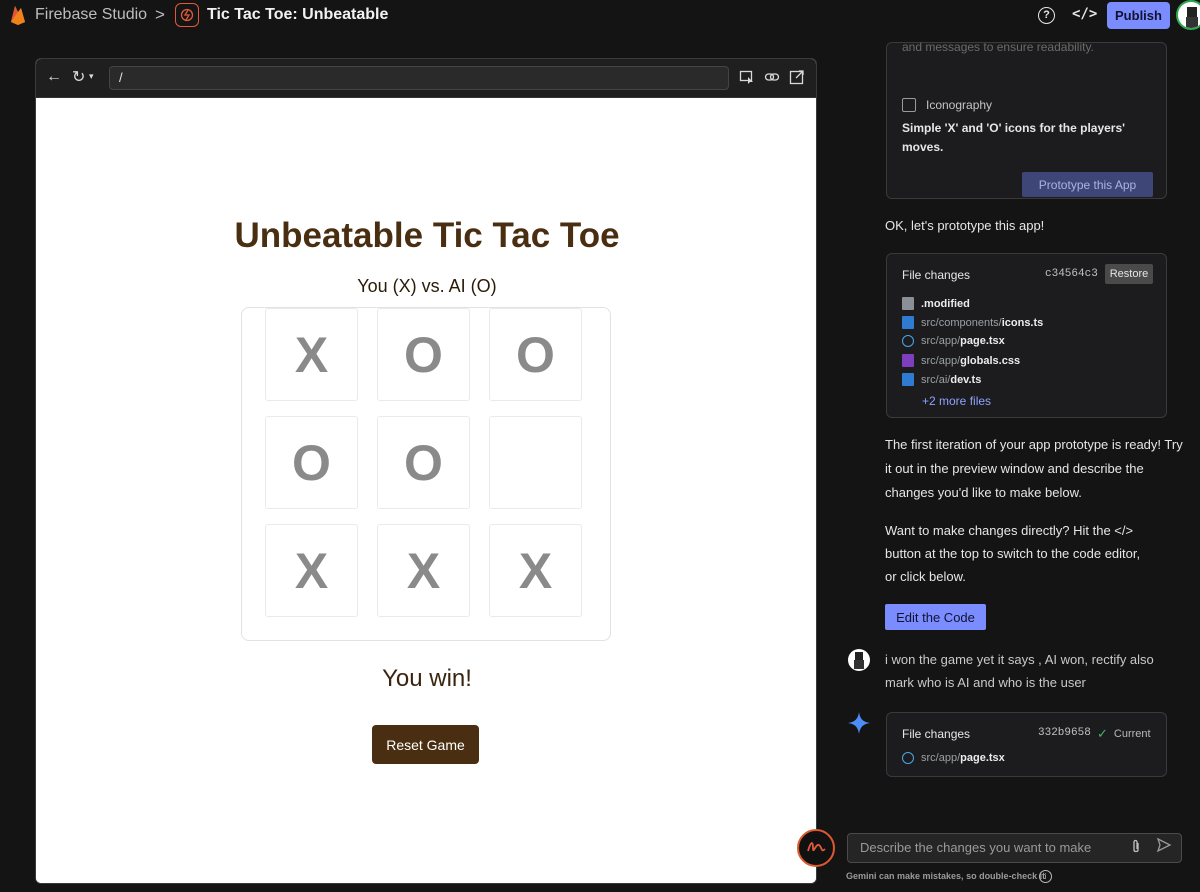 This screenshot has width=1200, height=892. Describe the element at coordinates (535, 462) in the screenshot. I see `board-cell` at that location.